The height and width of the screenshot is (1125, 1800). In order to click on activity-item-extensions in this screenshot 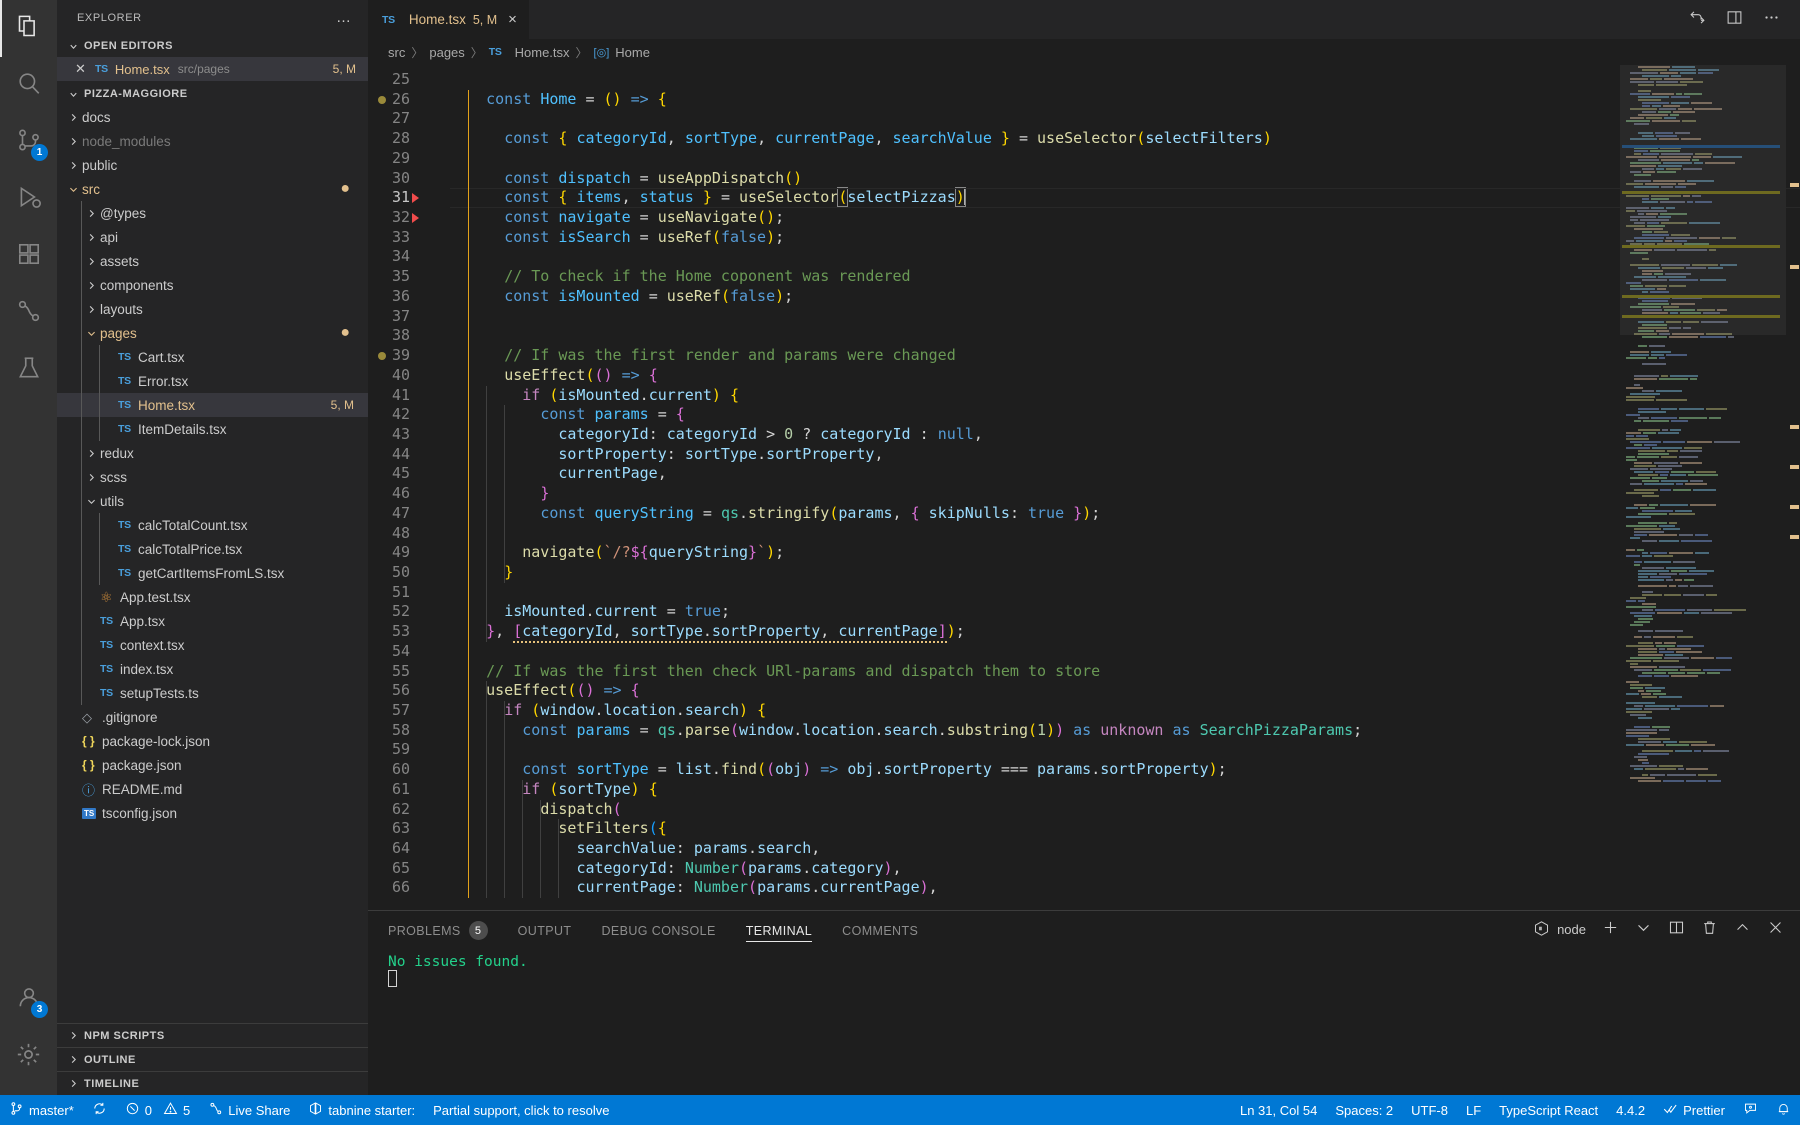, I will do `click(28, 256)`.